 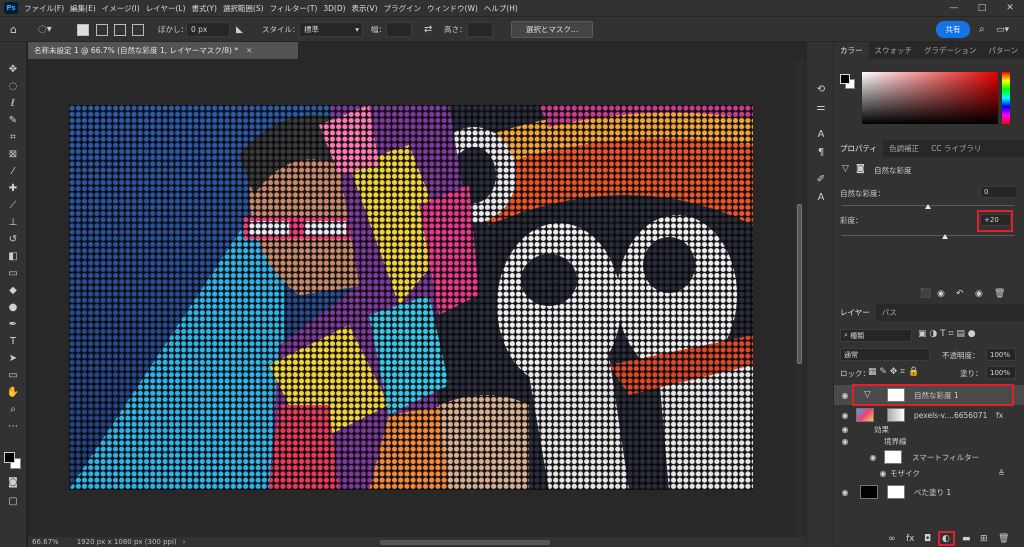 What do you see at coordinates (910, 539) in the screenshot?
I see `layer-style-icon: fx` at bounding box center [910, 539].